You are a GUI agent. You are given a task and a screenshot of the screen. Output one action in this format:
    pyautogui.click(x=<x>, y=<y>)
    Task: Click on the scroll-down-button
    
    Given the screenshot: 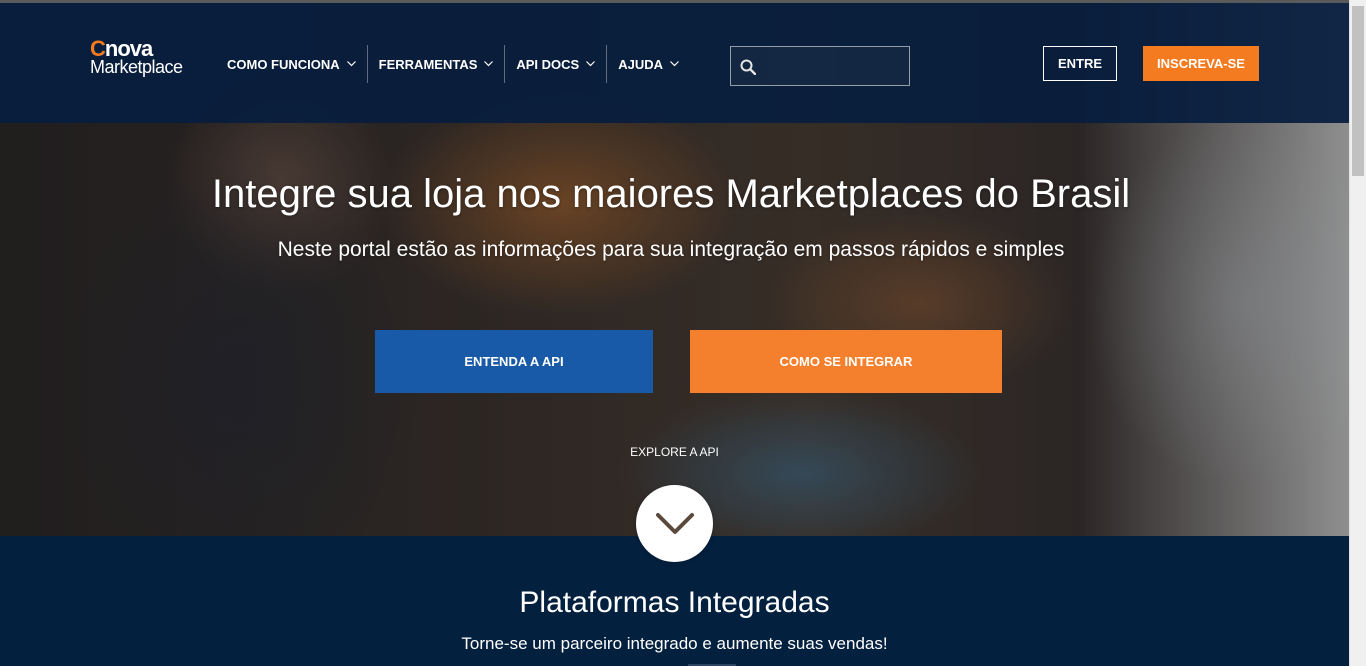 What is the action you would take?
    pyautogui.click(x=674, y=523)
    